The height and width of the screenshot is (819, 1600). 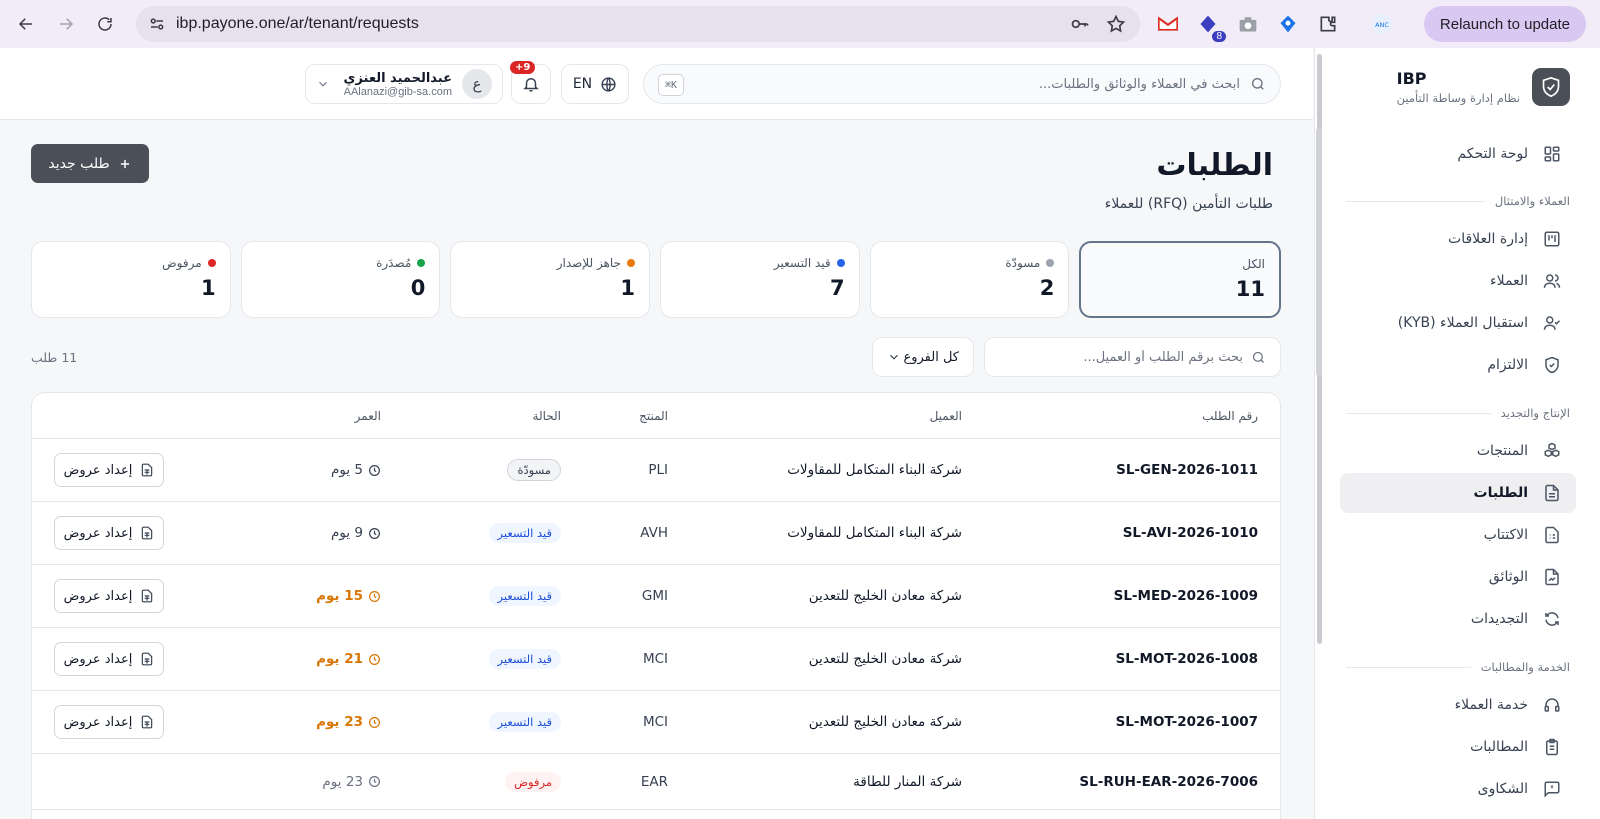 What do you see at coordinates (1180, 279) in the screenshot?
I see `stat-card-all: الكل 11` at bounding box center [1180, 279].